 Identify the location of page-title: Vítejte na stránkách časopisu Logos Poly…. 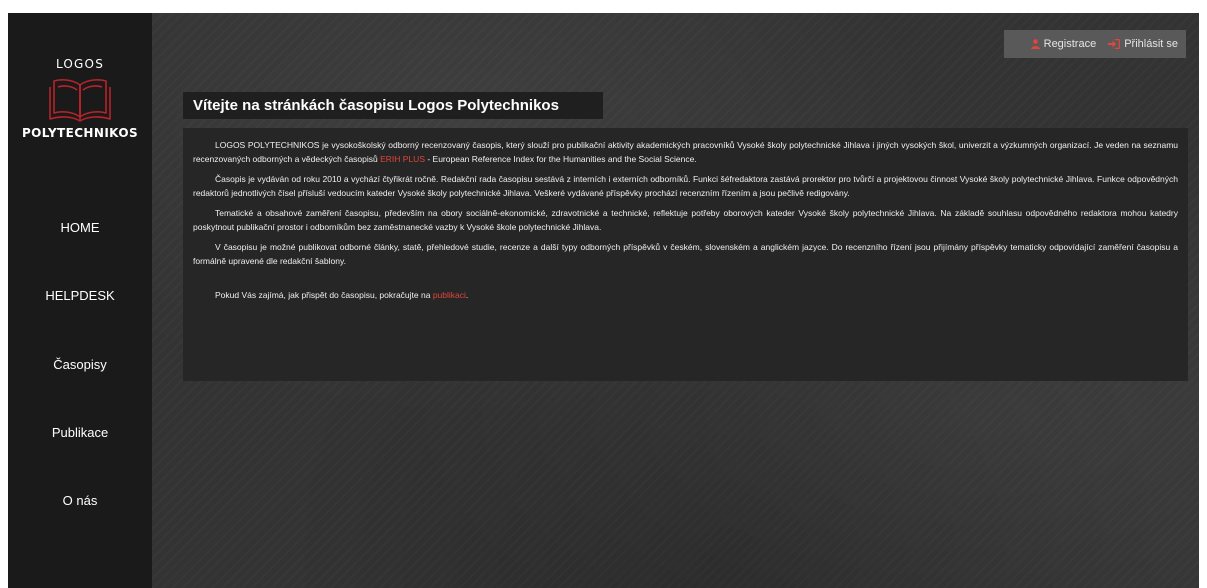
(393, 105).